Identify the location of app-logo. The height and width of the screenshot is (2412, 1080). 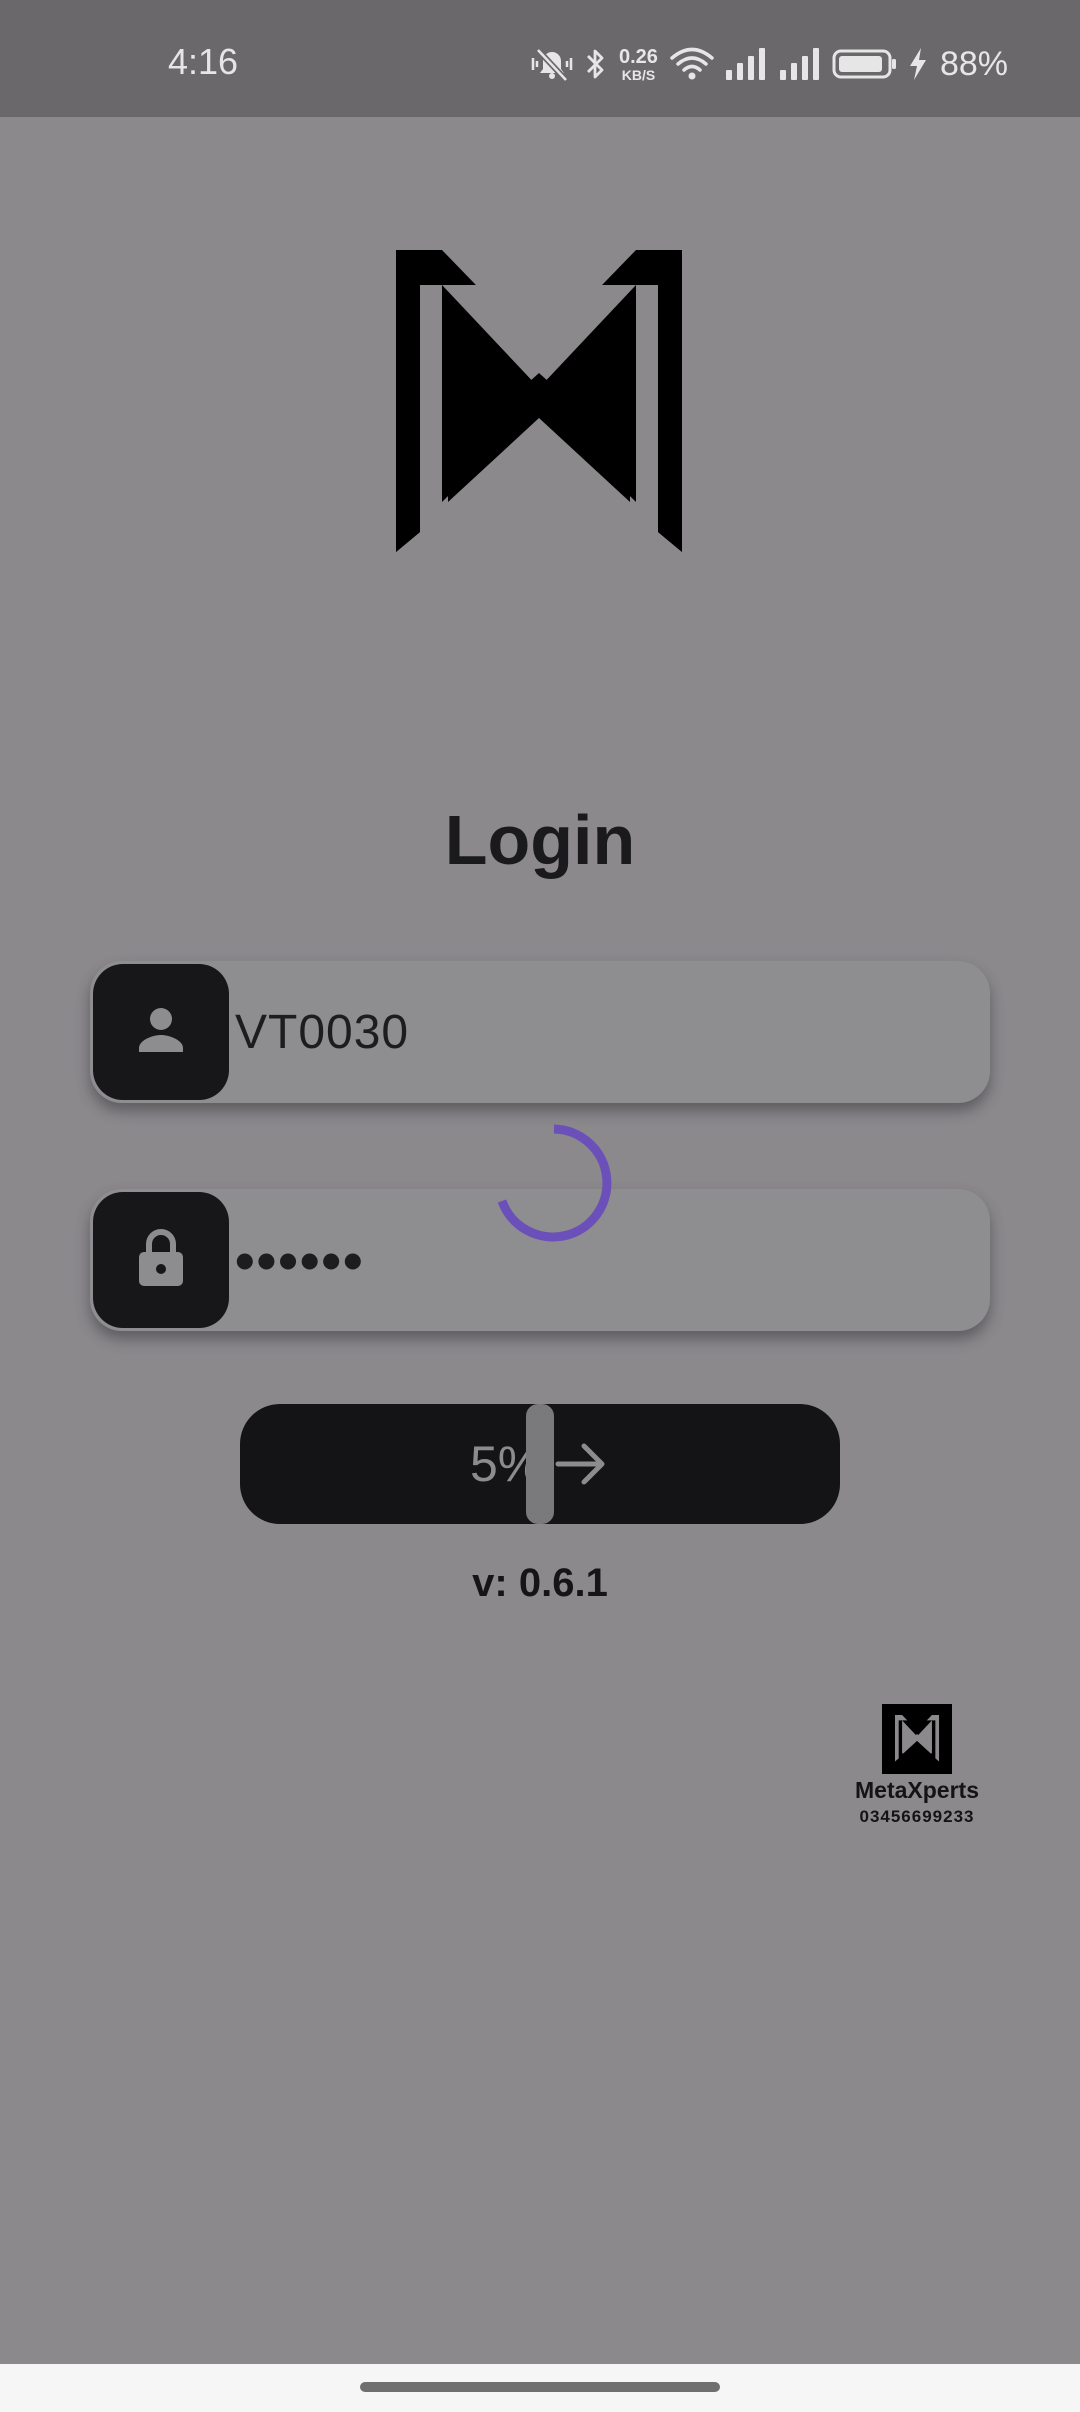
(539, 401).